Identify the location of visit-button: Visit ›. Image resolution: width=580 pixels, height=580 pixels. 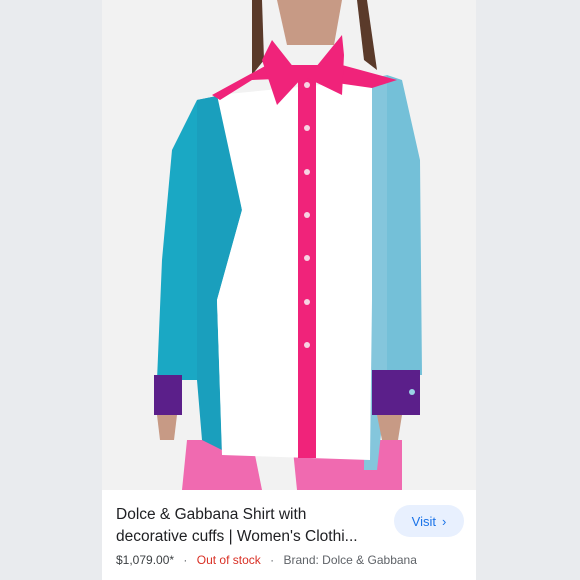
(429, 521).